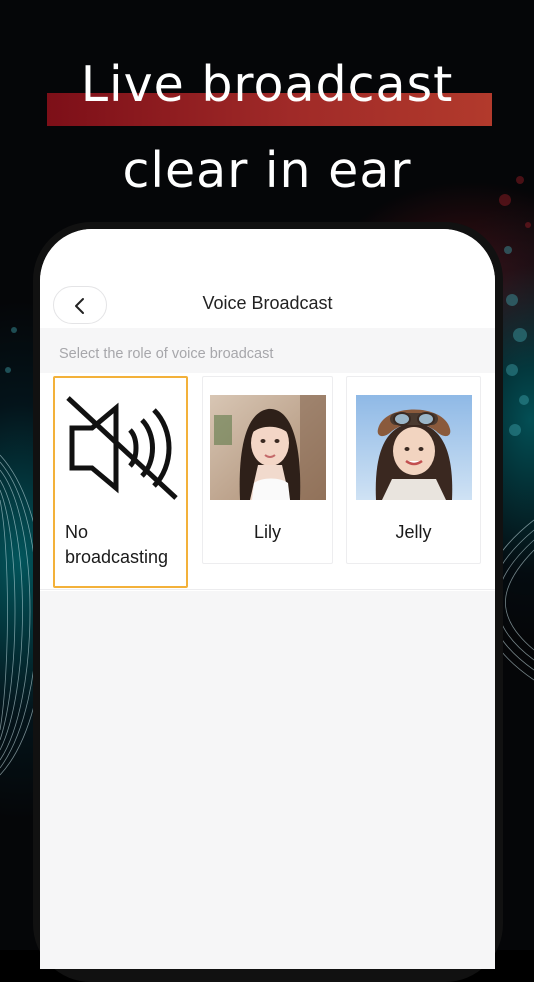 The height and width of the screenshot is (982, 534). I want to click on role-card-lily: Lily, so click(267, 470).